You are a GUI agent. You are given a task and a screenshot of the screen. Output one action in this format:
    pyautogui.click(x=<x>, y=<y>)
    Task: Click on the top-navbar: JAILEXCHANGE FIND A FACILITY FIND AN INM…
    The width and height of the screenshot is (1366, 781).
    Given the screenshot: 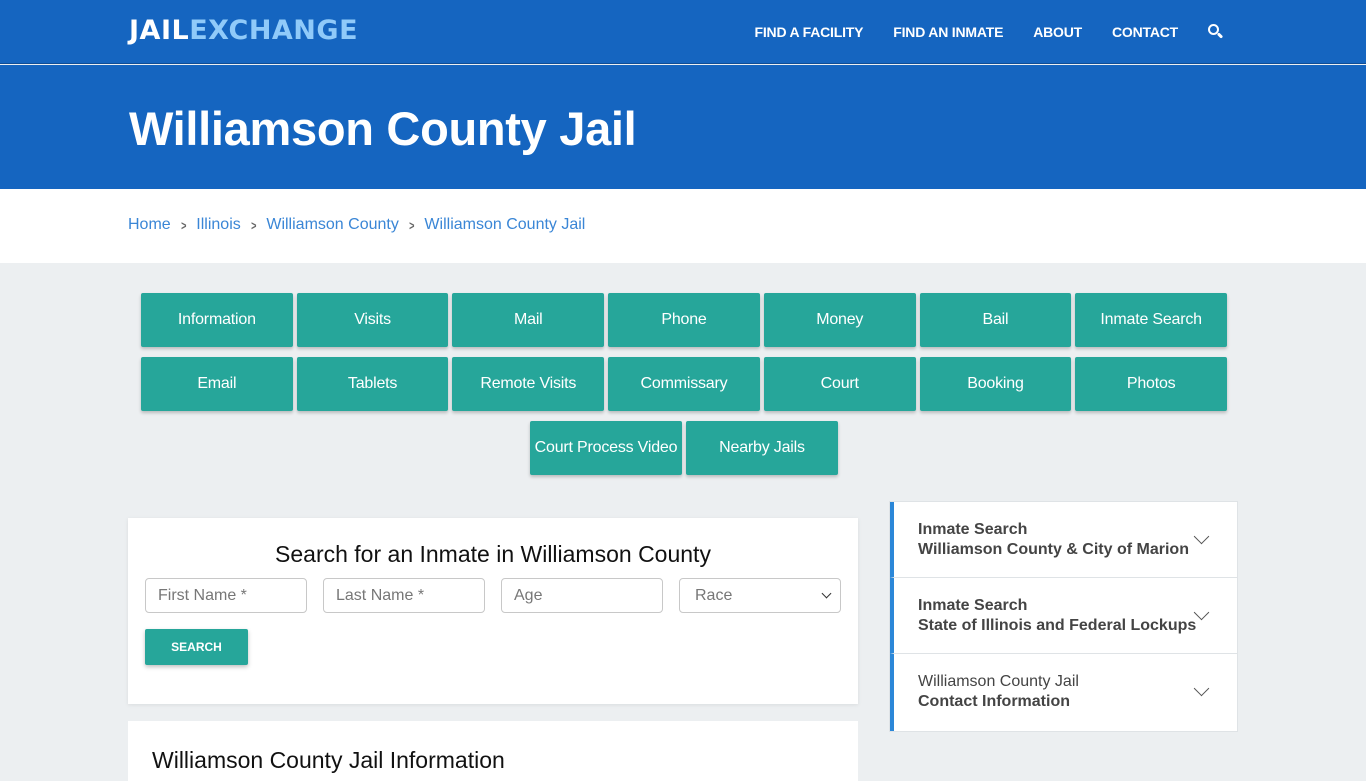 What is the action you would take?
    pyautogui.click(x=683, y=32)
    